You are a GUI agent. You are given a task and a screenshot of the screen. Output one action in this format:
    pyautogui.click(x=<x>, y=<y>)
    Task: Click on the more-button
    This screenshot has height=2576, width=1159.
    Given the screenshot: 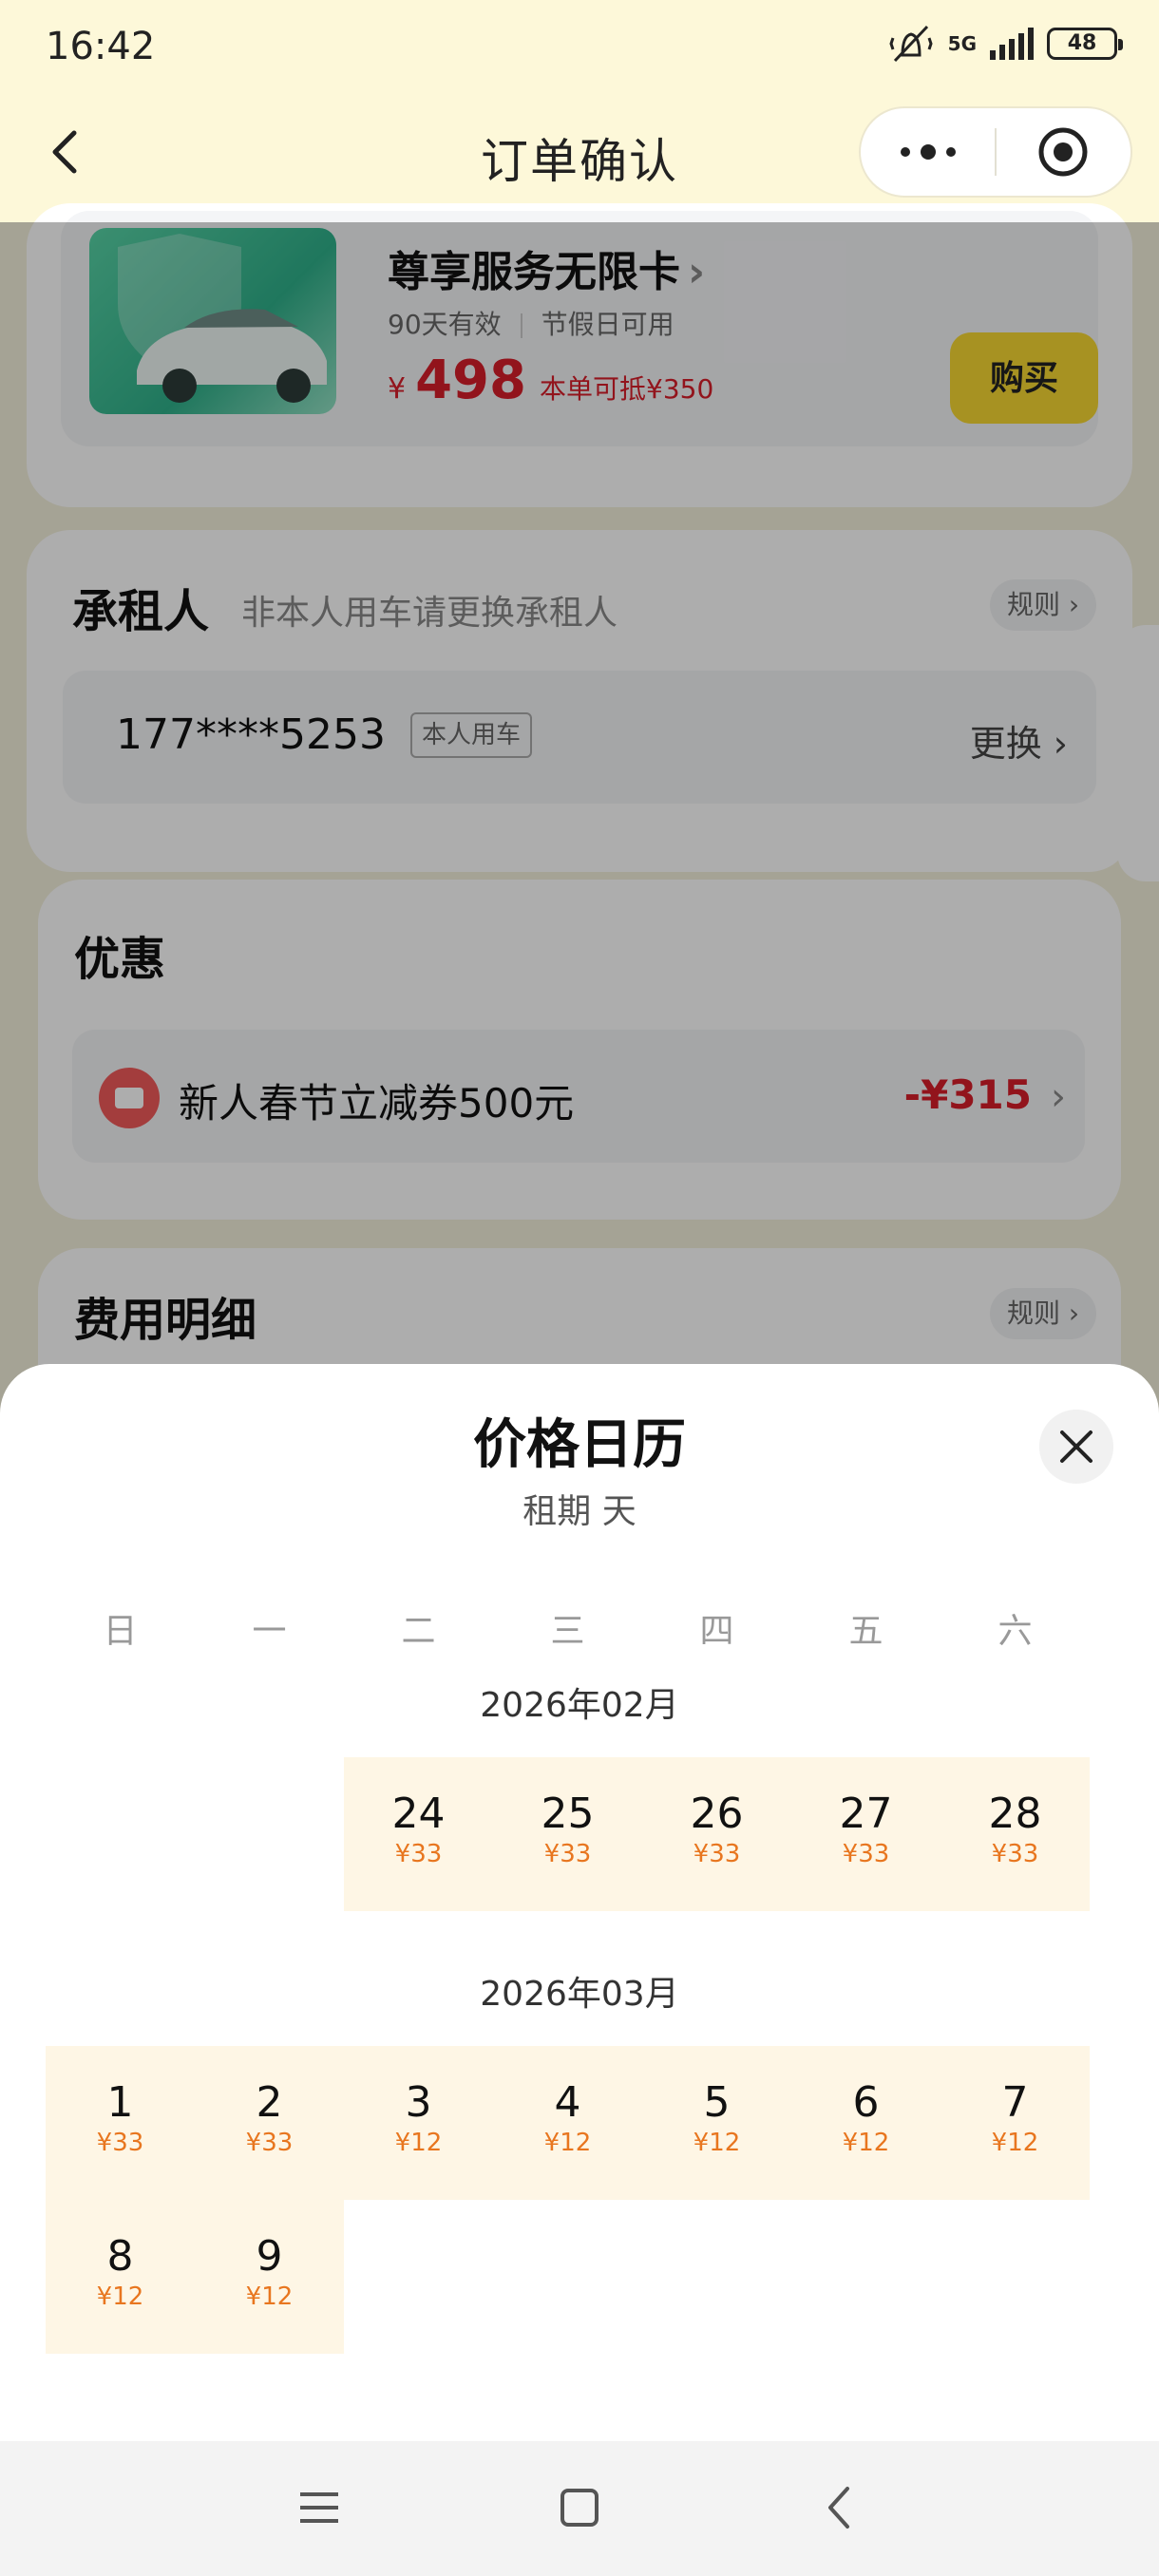 What is the action you would take?
    pyautogui.click(x=928, y=152)
    